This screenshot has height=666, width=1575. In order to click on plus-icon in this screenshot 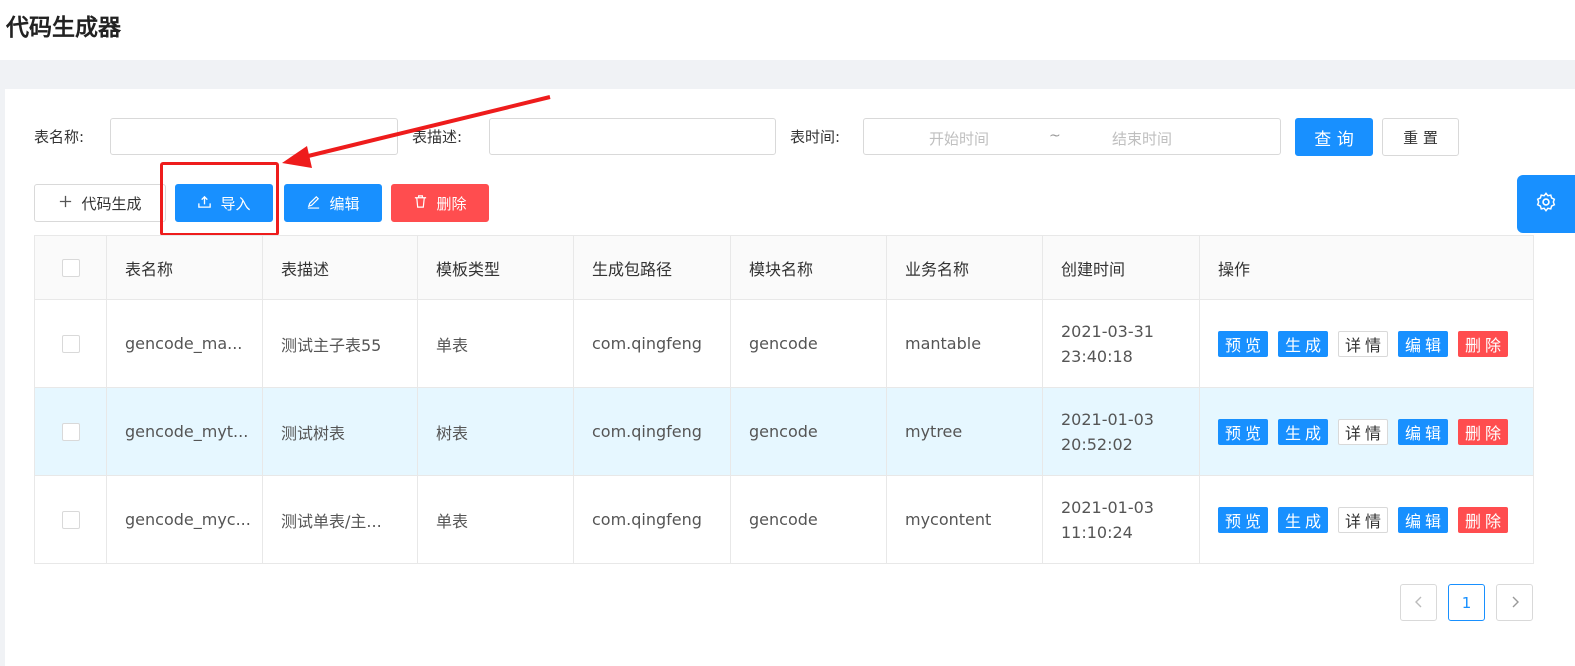, I will do `click(65, 203)`.